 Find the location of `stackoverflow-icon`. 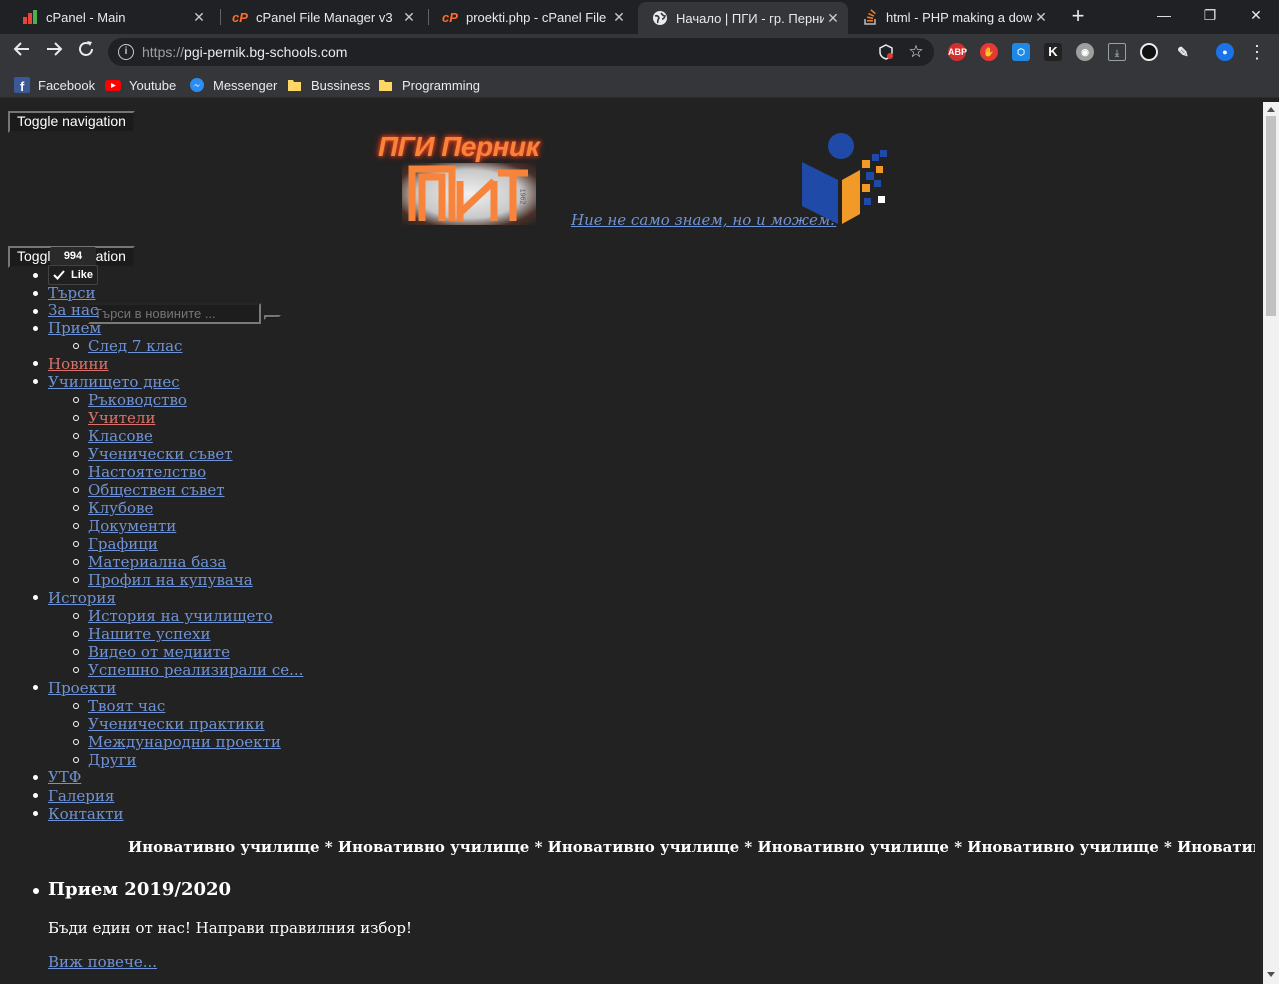

stackoverflow-icon is located at coordinates (870, 17).